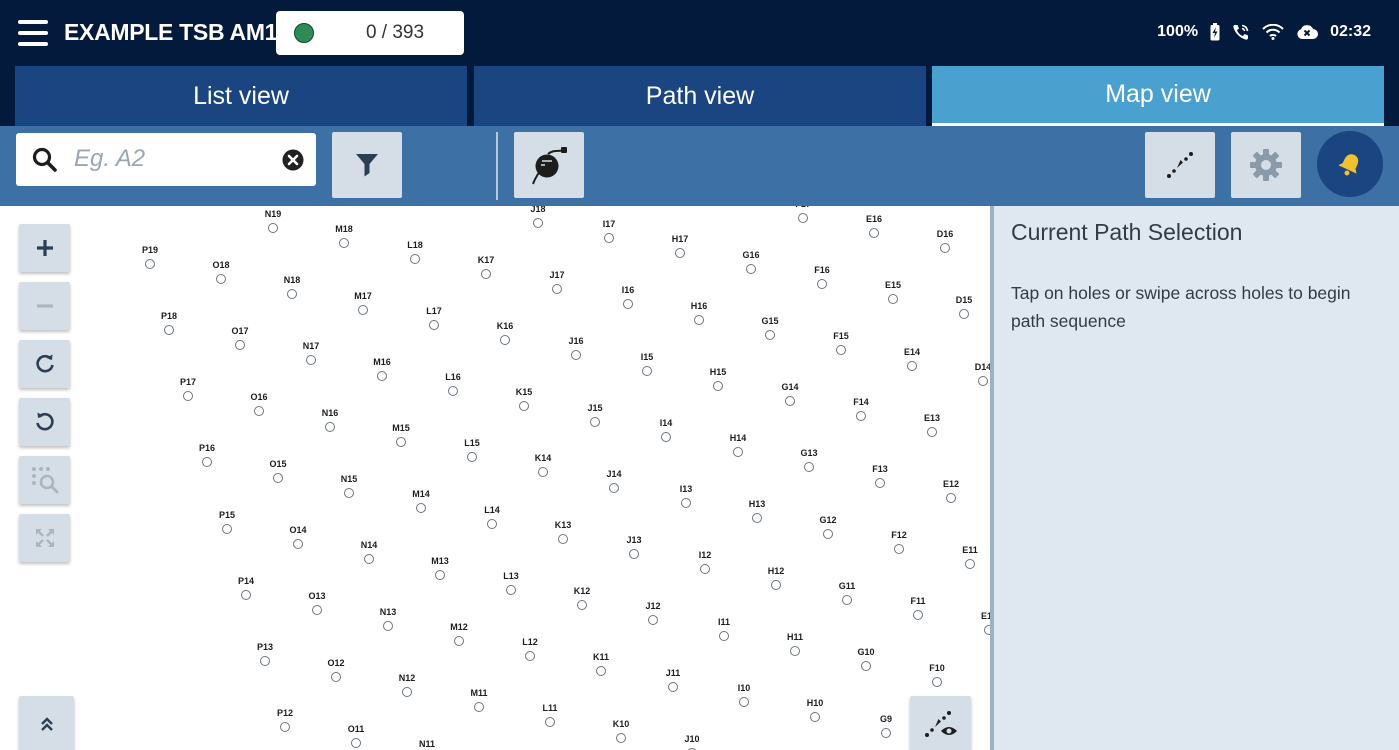 This screenshot has width=1399, height=750. I want to click on notifications-button, so click(1350, 164).